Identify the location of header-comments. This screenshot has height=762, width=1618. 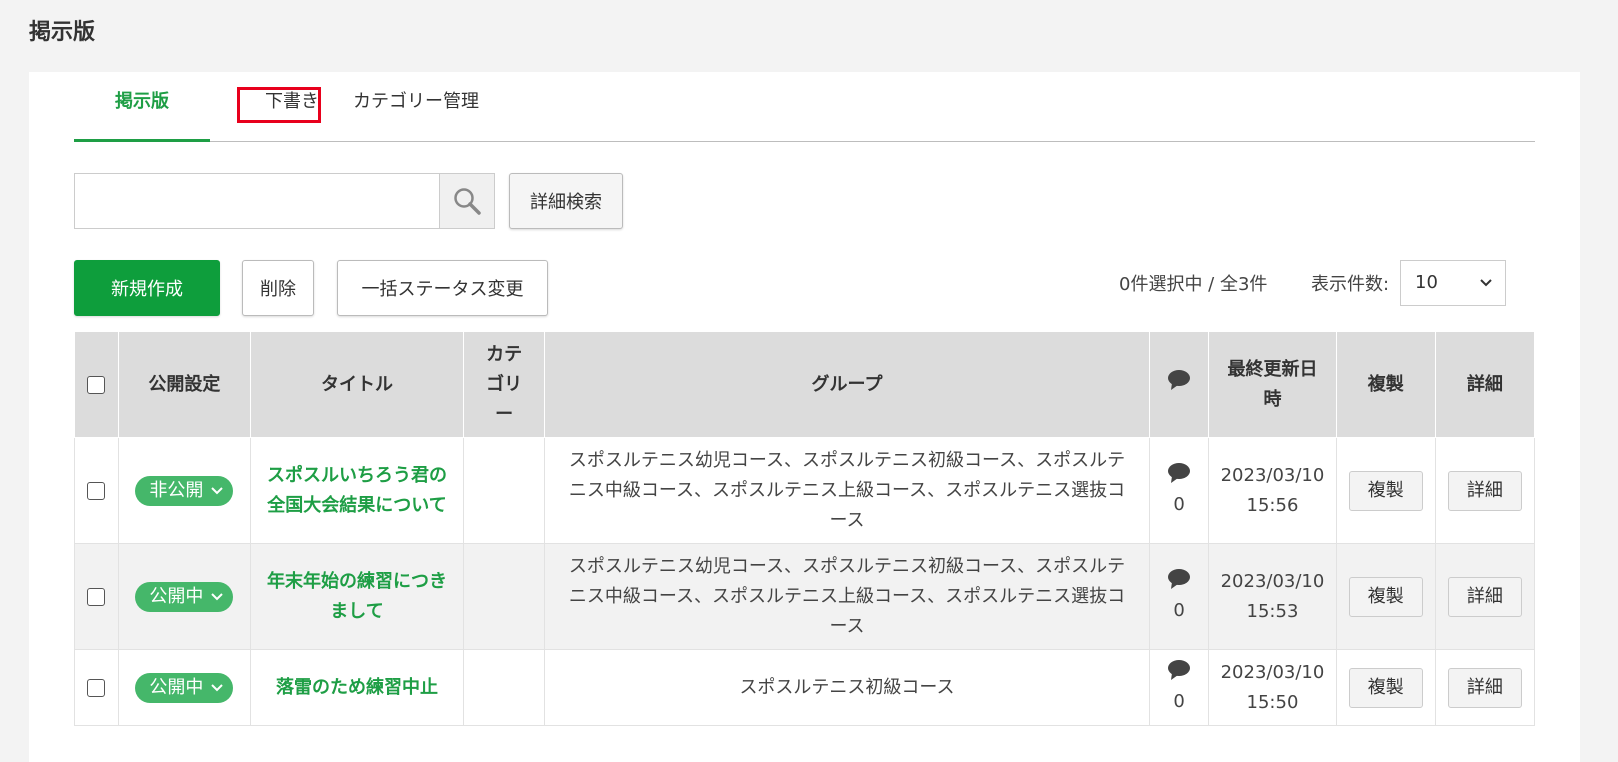
(1179, 384).